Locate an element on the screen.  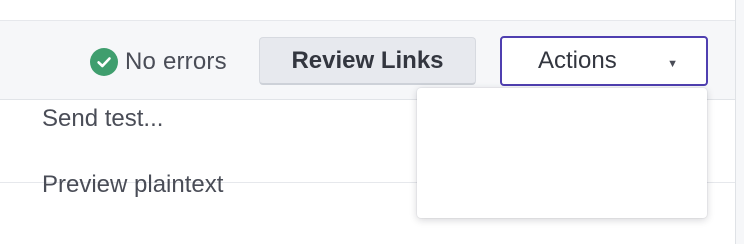
actions-label: Actions is located at coordinates (577, 60).